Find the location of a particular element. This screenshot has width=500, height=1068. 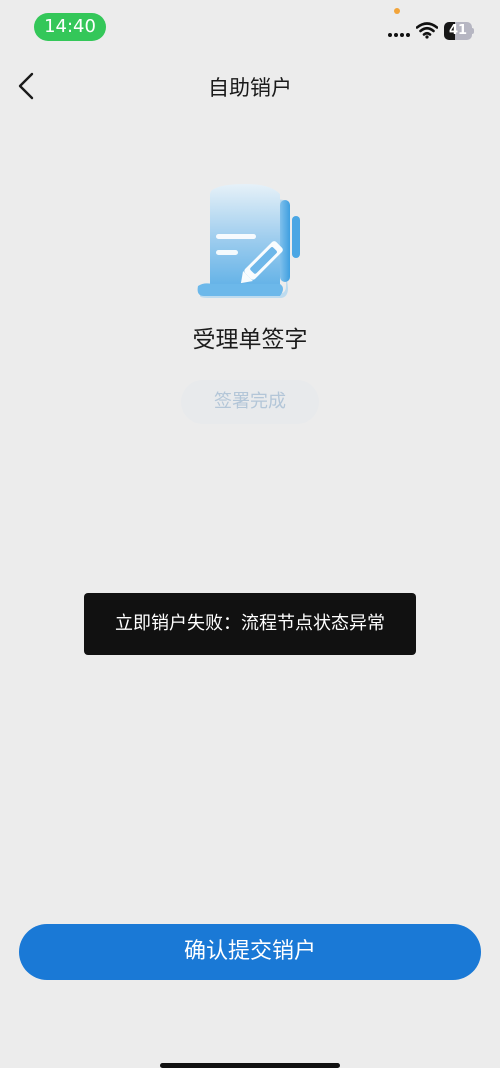

cellular-signal-icon is located at coordinates (400, 36).